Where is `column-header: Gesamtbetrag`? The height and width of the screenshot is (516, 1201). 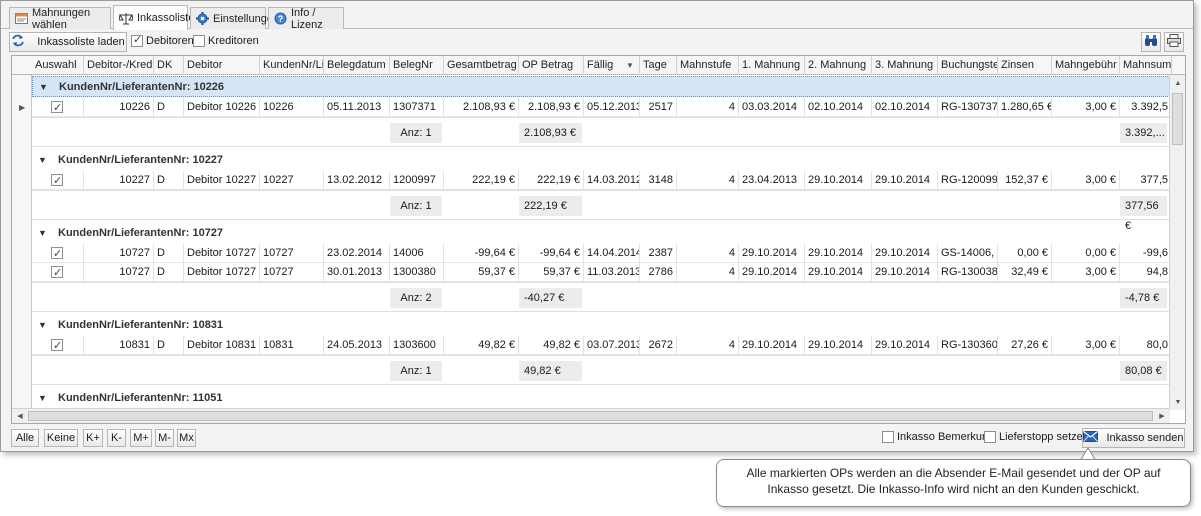 column-header: Gesamtbetrag is located at coordinates (481, 65).